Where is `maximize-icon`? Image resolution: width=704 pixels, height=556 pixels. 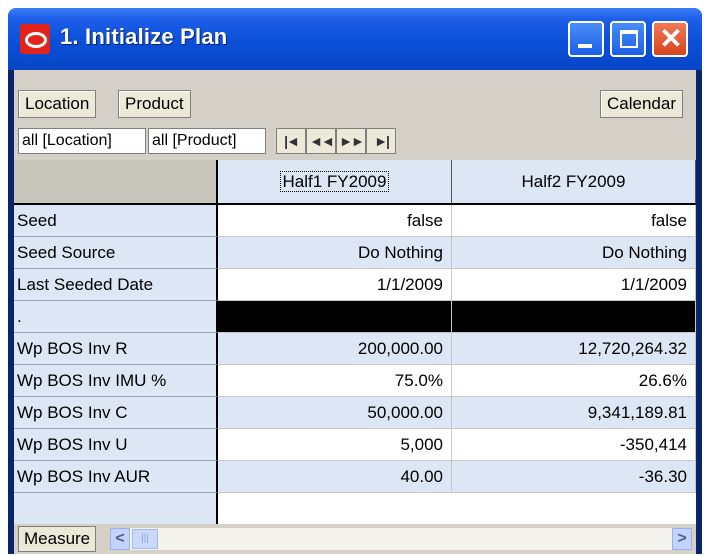
maximize-icon is located at coordinates (629, 39).